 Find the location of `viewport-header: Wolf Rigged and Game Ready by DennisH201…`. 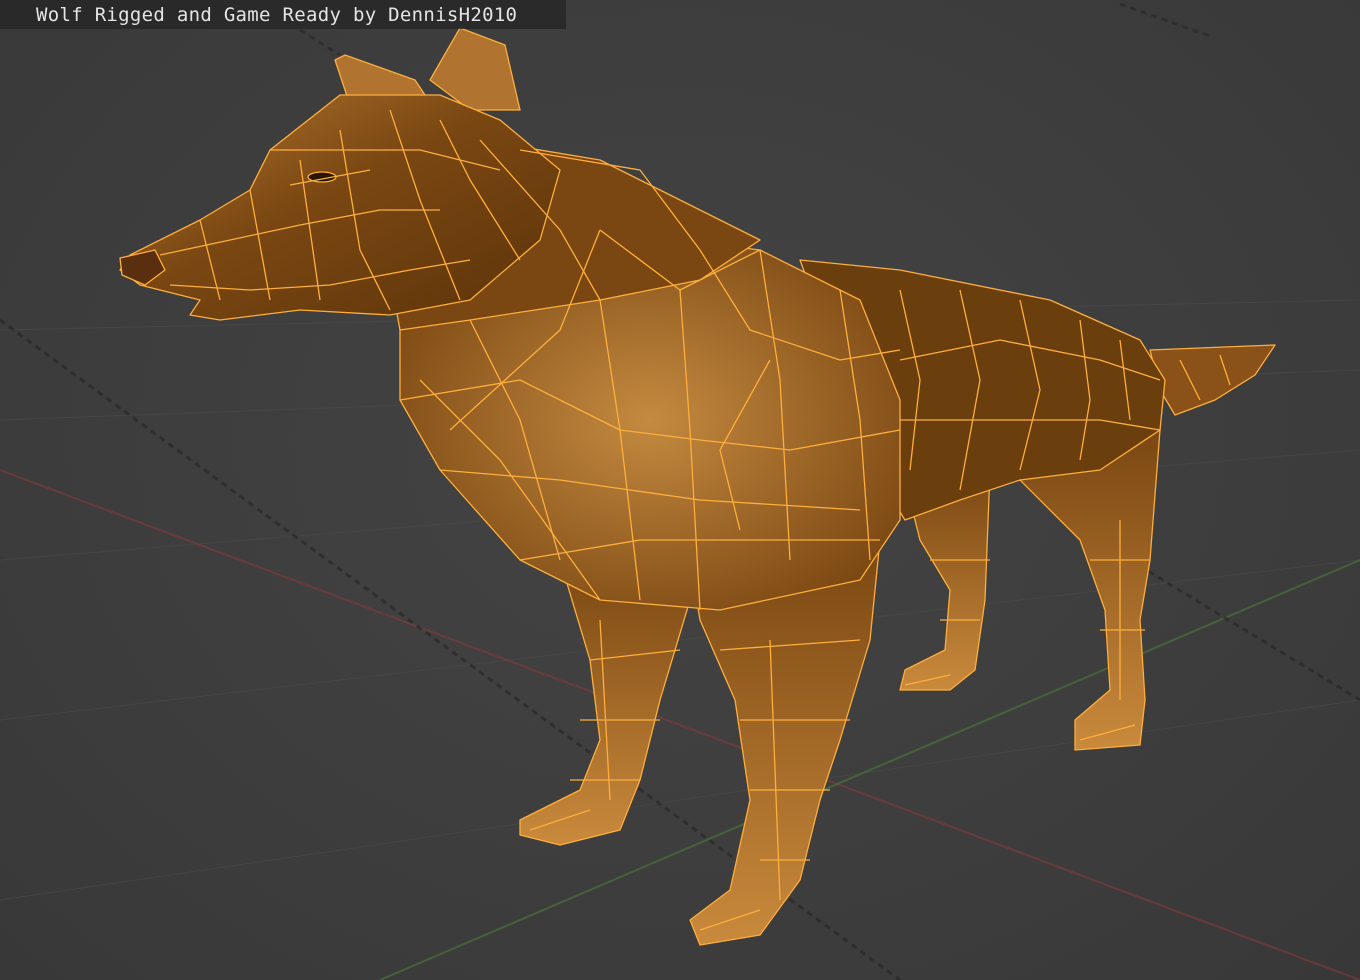

viewport-header: Wolf Rigged and Game Ready by DennisH201… is located at coordinates (283, 14).